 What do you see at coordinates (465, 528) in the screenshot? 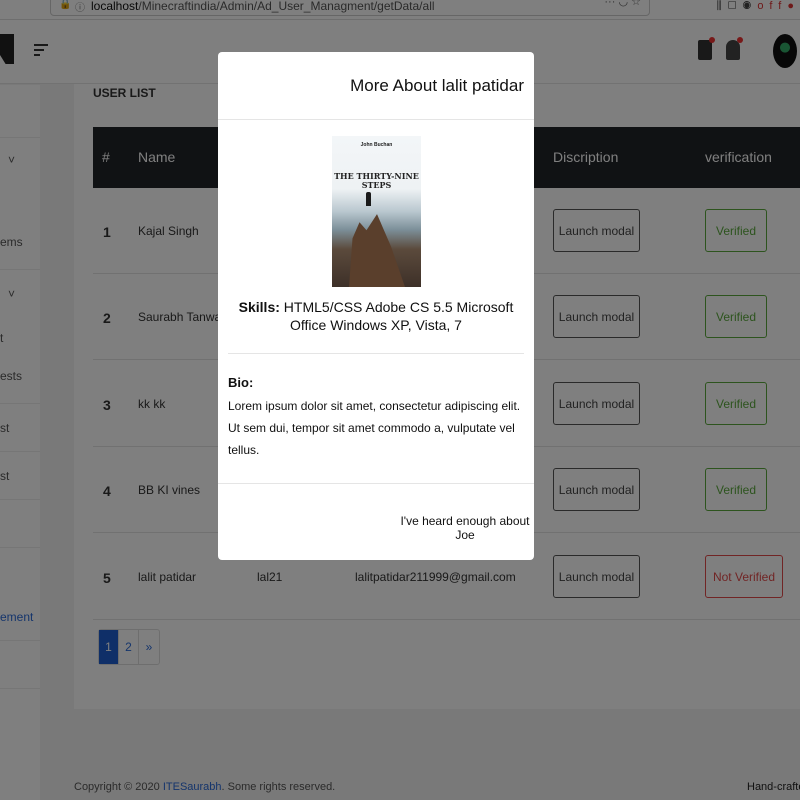
I see `close-modal-button: I've heard enough about Joe` at bounding box center [465, 528].